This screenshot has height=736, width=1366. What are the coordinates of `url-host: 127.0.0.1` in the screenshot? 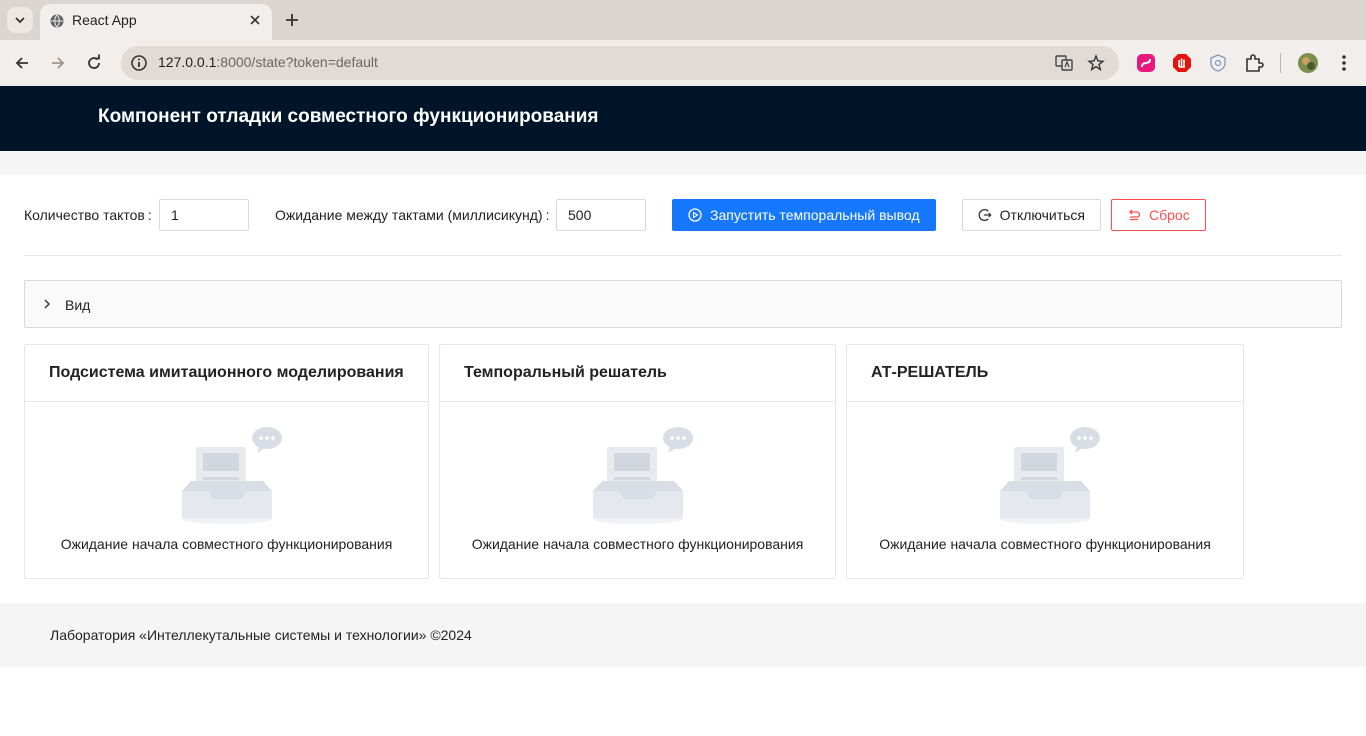 It's located at (187, 62).